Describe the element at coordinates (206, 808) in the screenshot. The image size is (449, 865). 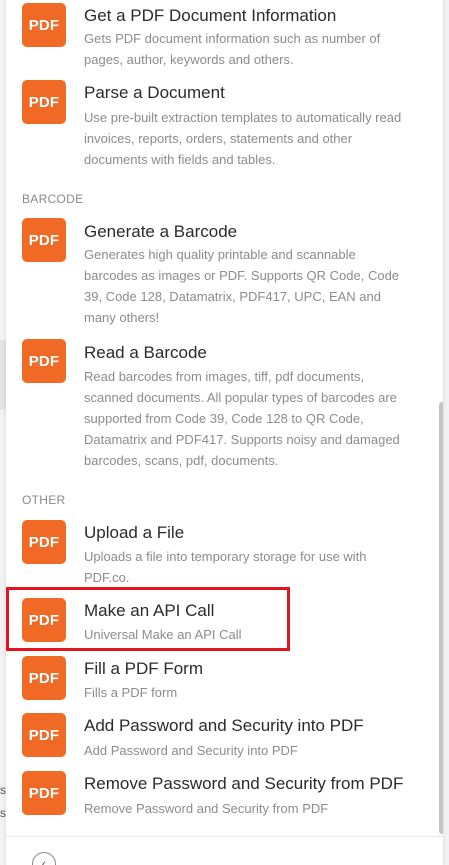
I see `module-description: Remove Password and Security from PDF` at that location.